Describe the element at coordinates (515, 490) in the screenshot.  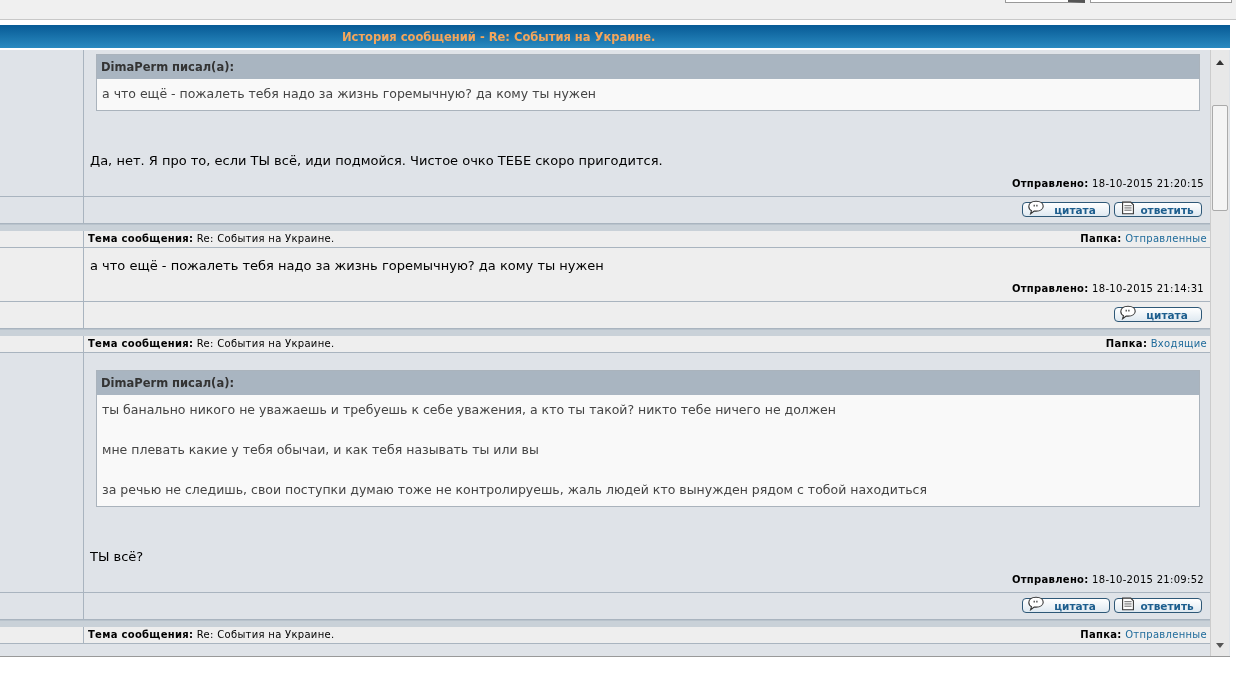
I see `quote-text: за речью не следишь, свои поступки думаю тоже не контролируешь, жаль людей кто вынужден рядом с тобой находиться` at that location.